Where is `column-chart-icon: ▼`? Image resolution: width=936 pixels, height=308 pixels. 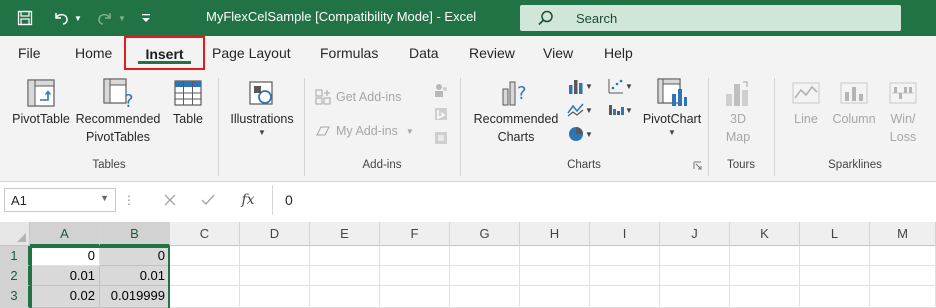 column-chart-icon: ▼ is located at coordinates (580, 86).